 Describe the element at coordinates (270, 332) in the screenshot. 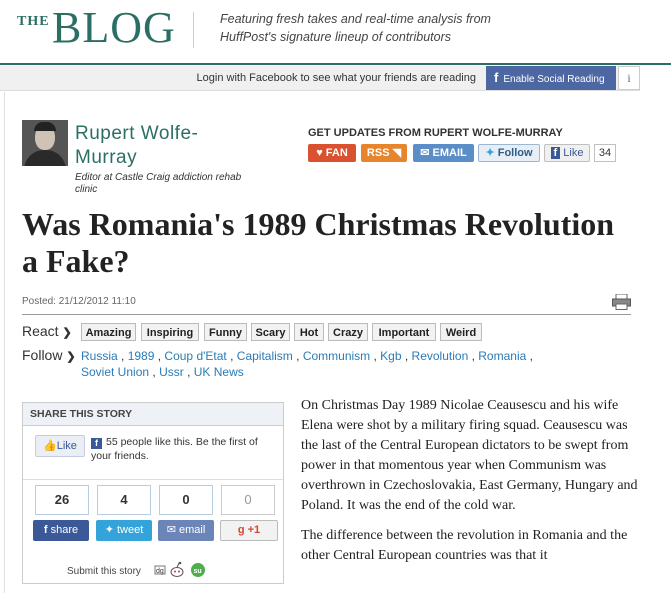

I see `react-tag-scary: Scary` at that location.